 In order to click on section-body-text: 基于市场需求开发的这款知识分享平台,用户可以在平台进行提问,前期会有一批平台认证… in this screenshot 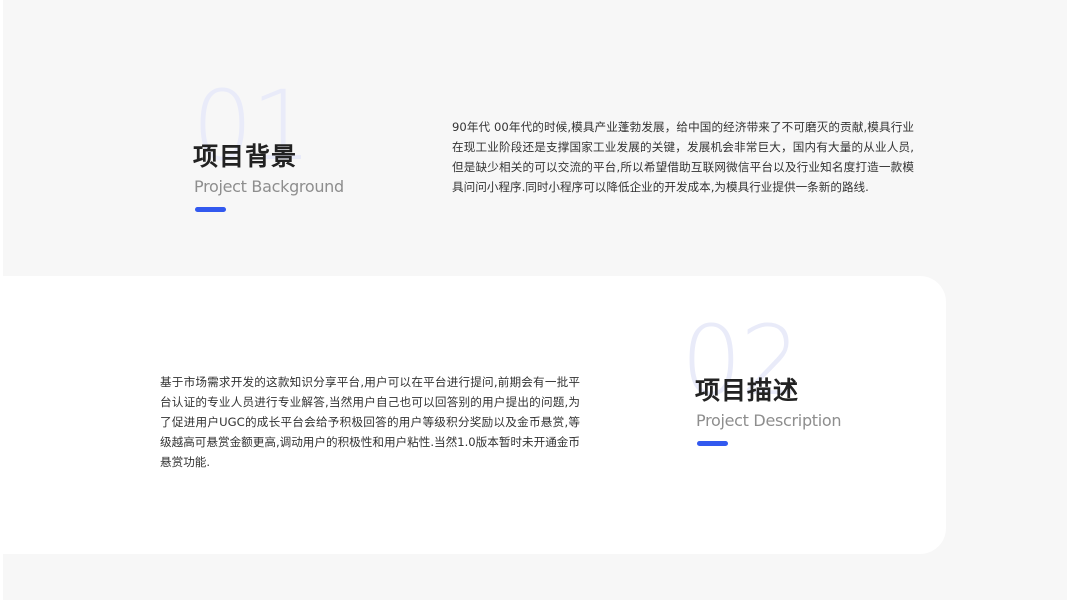, I will do `click(370, 422)`.